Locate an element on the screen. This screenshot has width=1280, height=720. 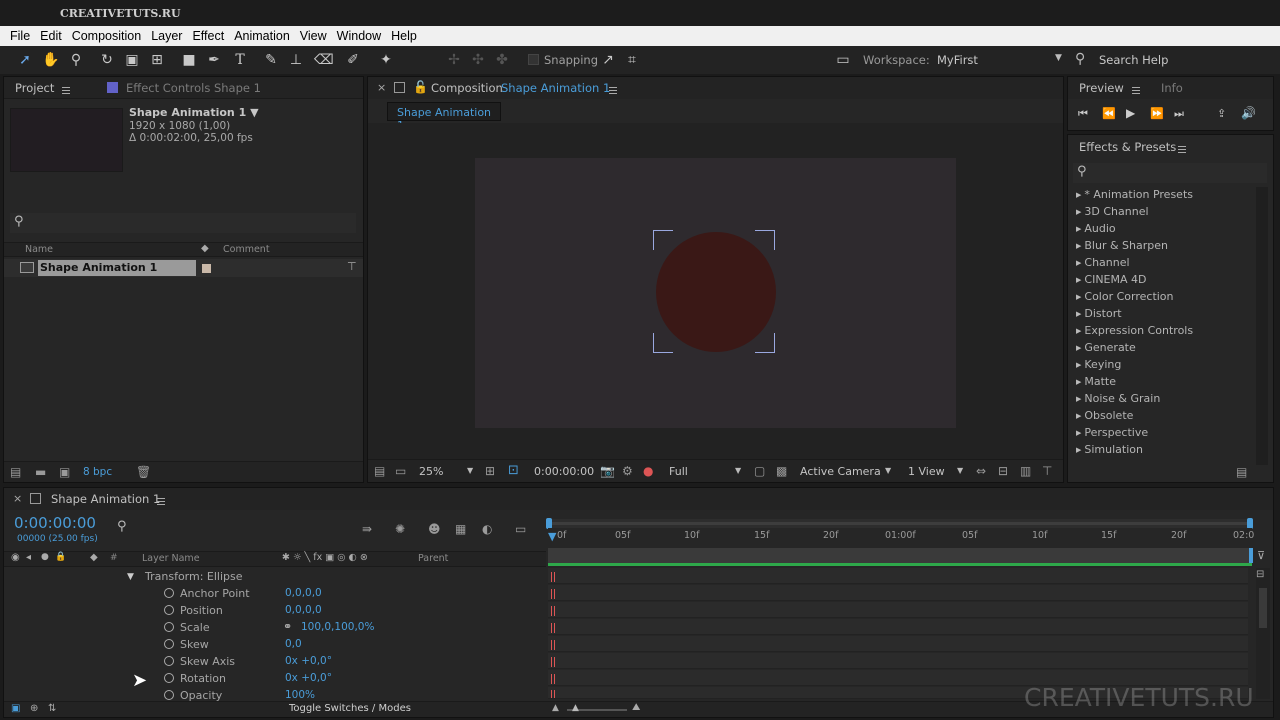
fx-distort: Distort is located at coordinates (1098, 313).